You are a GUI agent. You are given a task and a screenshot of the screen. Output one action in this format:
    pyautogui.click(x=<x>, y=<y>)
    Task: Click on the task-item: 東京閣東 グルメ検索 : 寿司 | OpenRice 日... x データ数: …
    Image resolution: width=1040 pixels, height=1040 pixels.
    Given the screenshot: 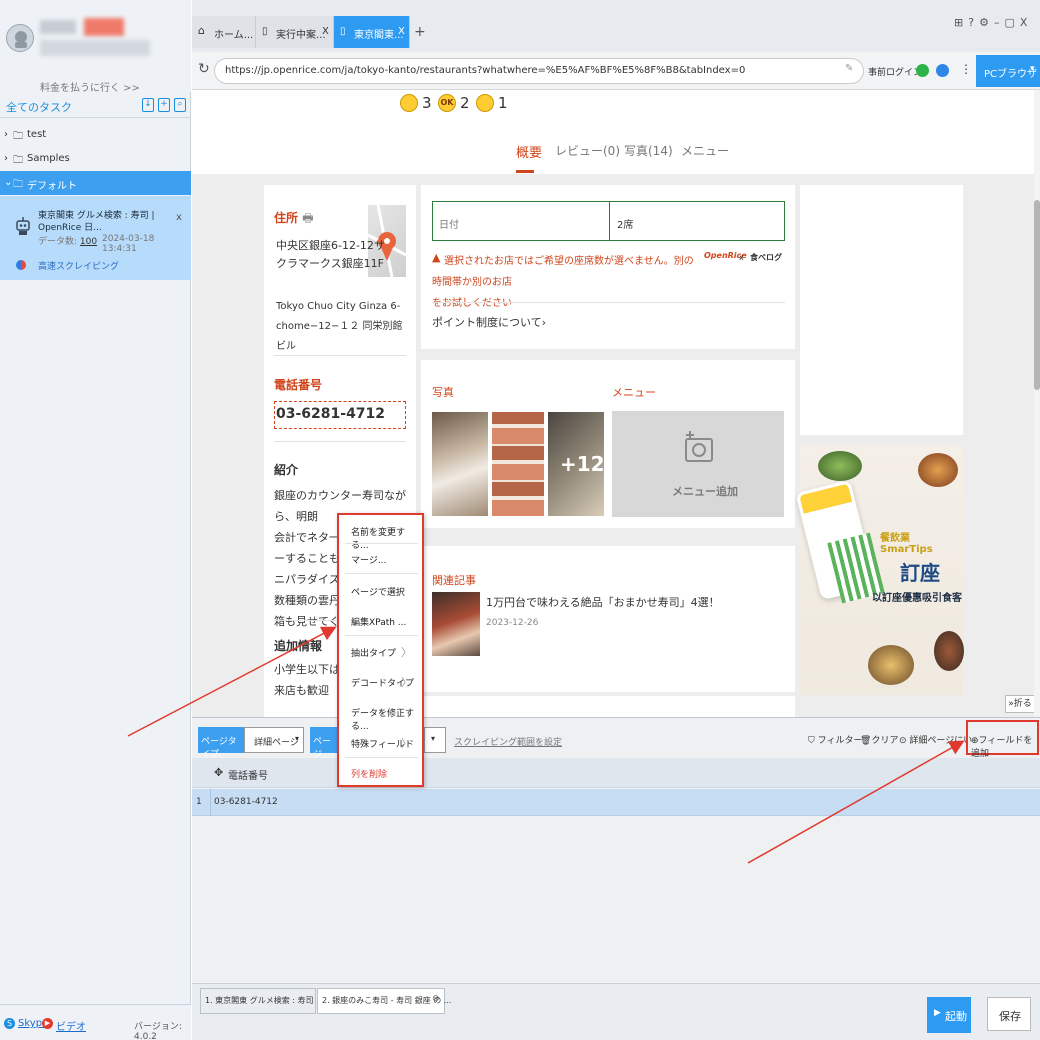 What is the action you would take?
    pyautogui.click(x=95, y=238)
    